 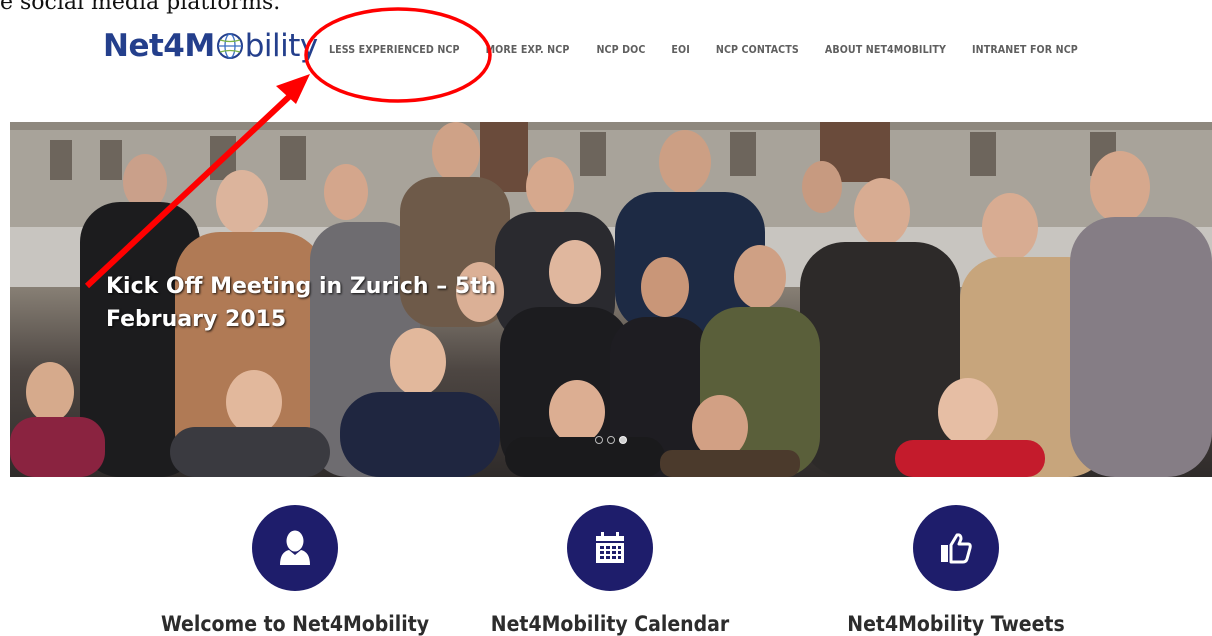 I want to click on net4mobility-logo: Net4M bility, so click(x=210, y=46).